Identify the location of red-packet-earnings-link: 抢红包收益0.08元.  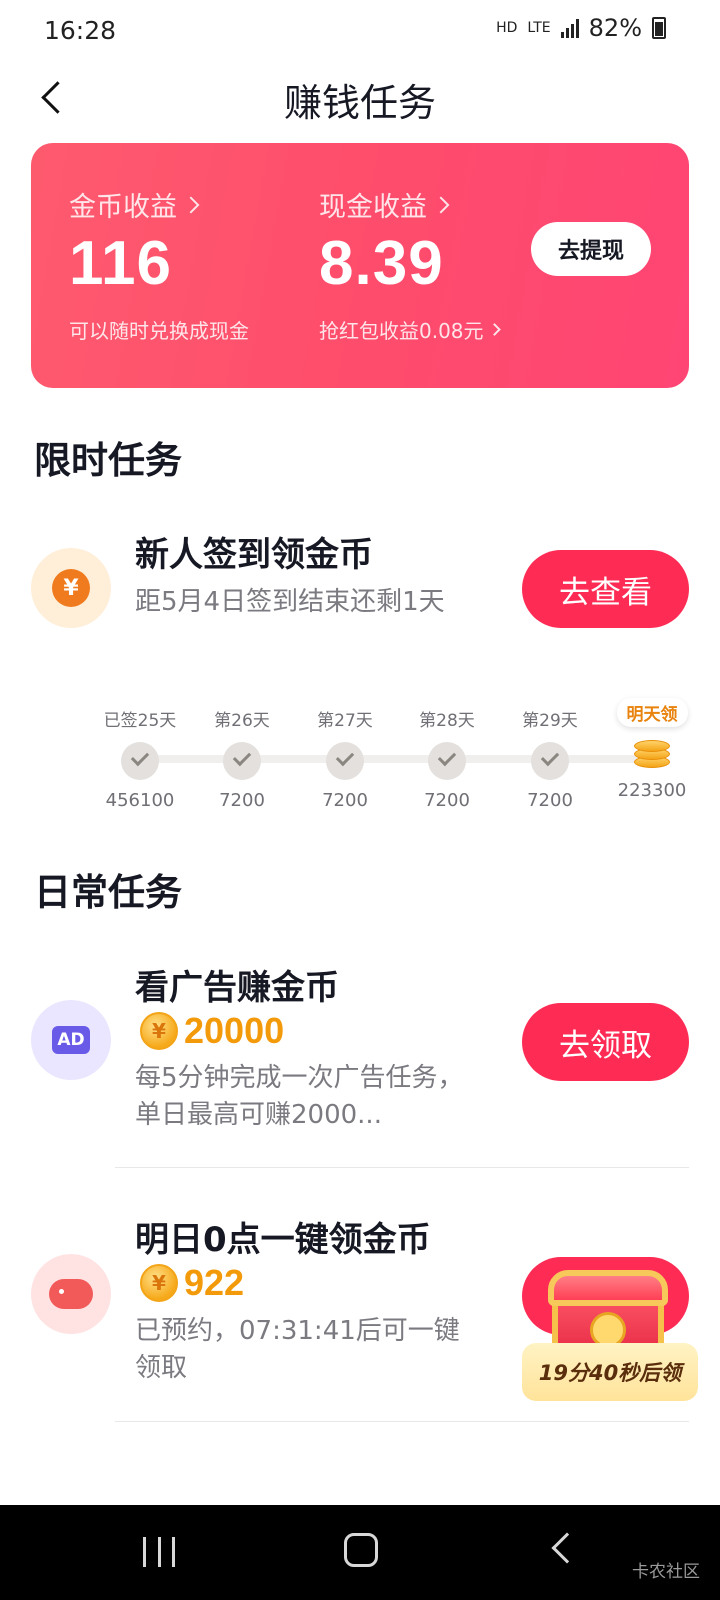
(410, 329).